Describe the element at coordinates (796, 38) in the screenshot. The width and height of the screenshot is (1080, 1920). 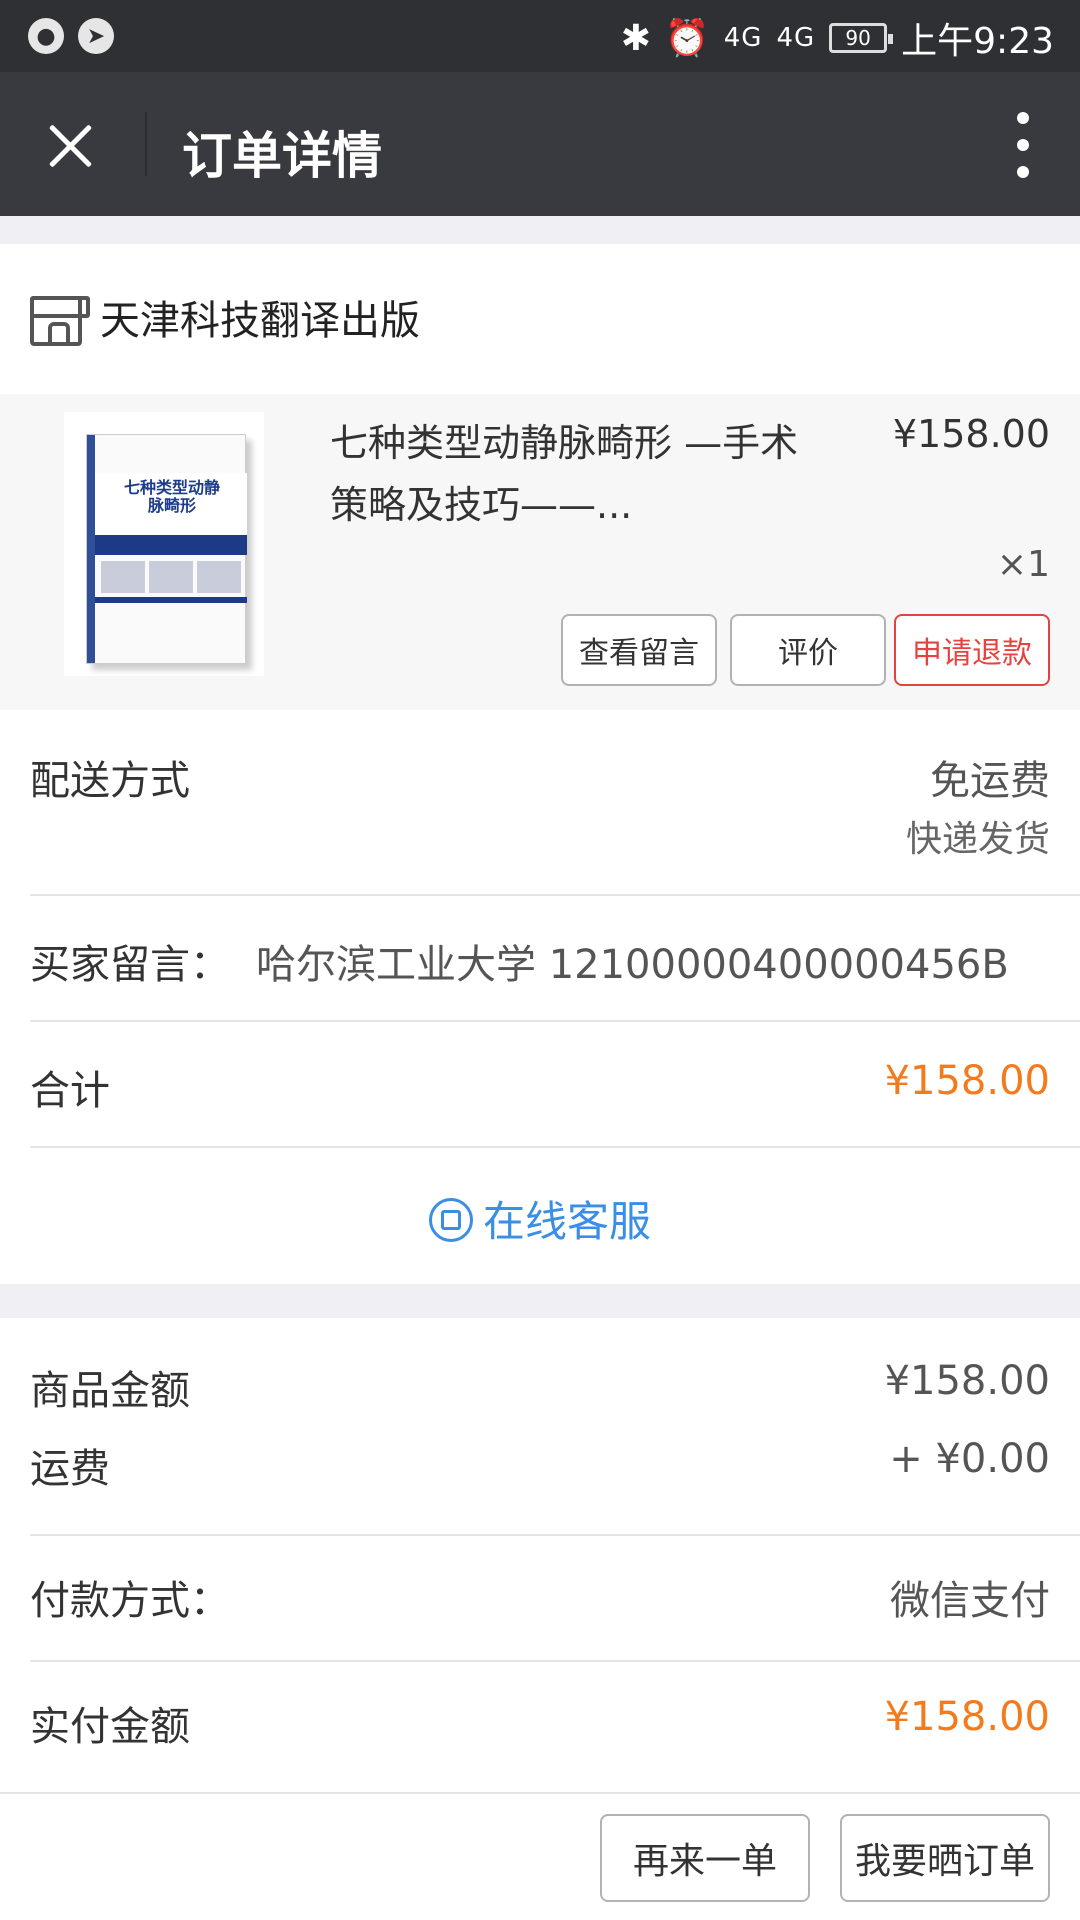
I see `signal-icon-2: 4G` at that location.